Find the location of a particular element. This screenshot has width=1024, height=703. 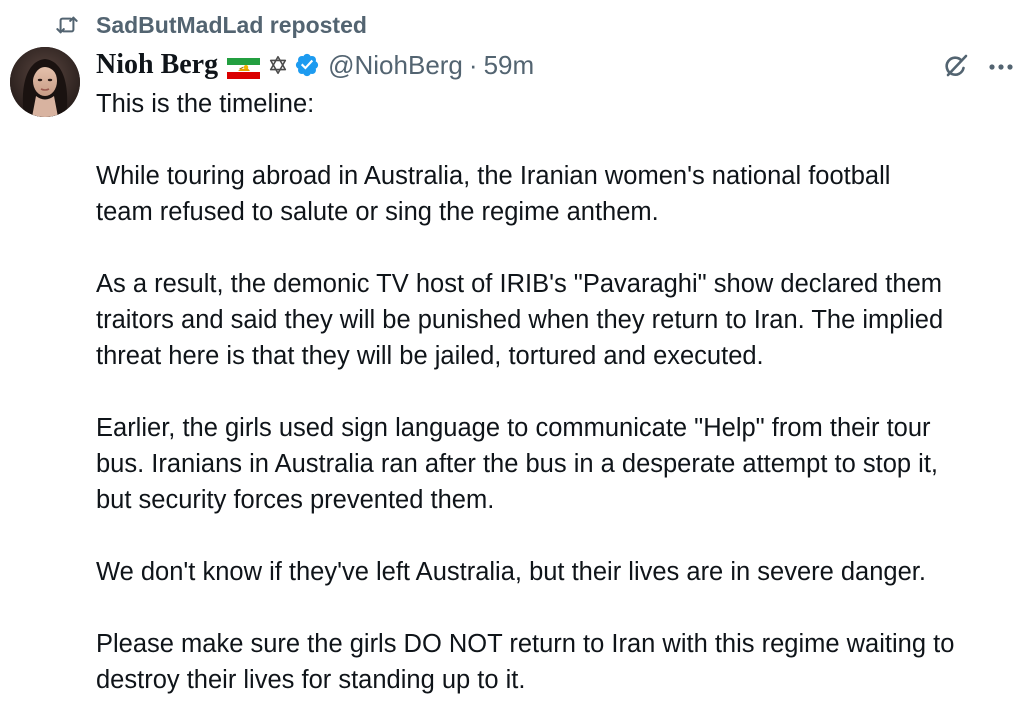

iran-lion-sun-flag-icon is located at coordinates (244, 67).